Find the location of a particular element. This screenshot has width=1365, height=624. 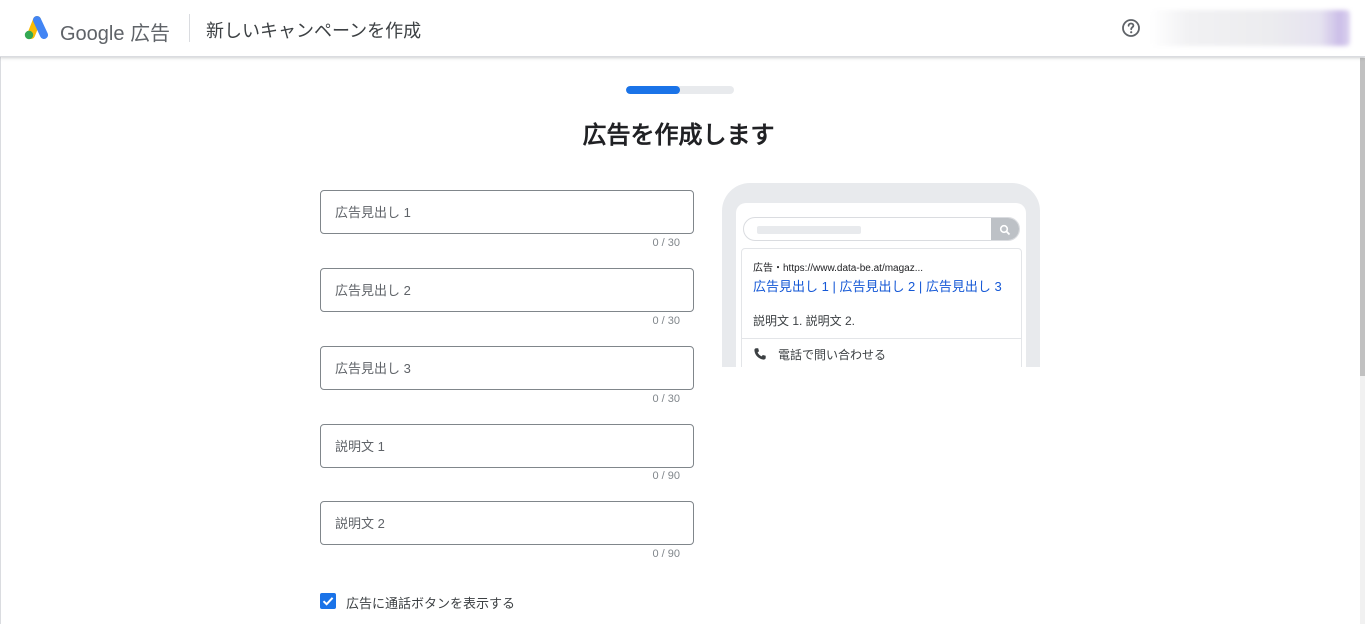

headline-1-field is located at coordinates (507, 212).